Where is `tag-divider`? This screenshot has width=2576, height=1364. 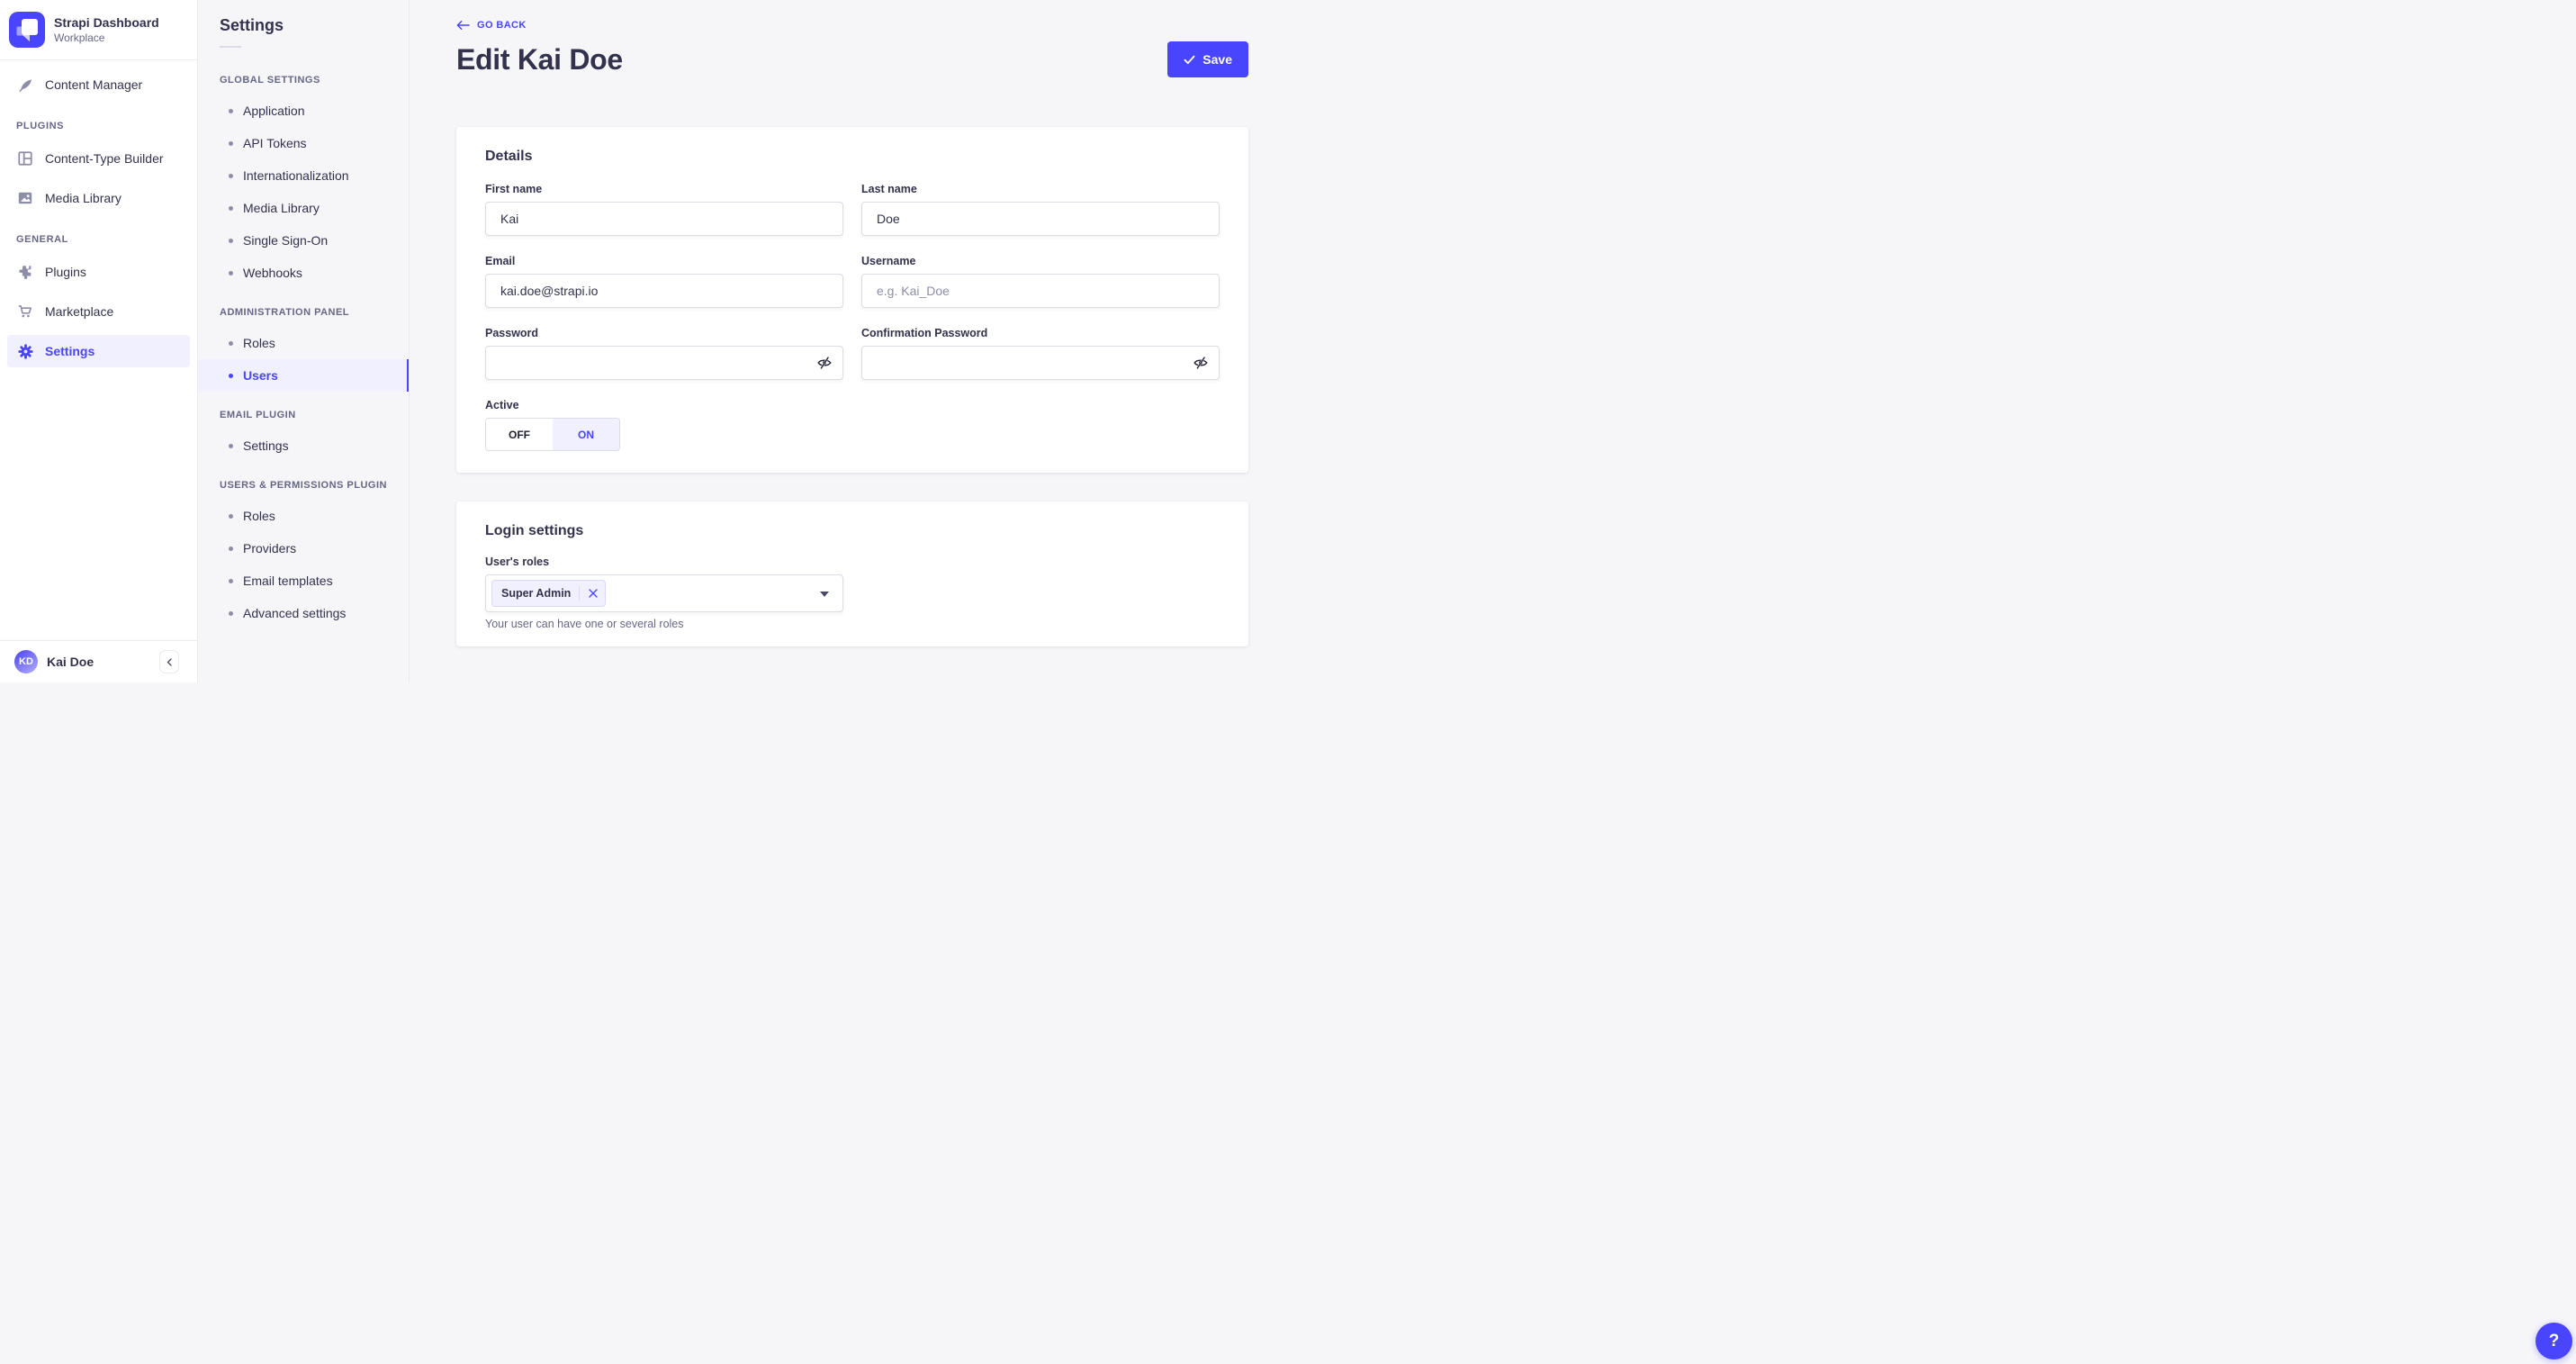 tag-divider is located at coordinates (580, 593).